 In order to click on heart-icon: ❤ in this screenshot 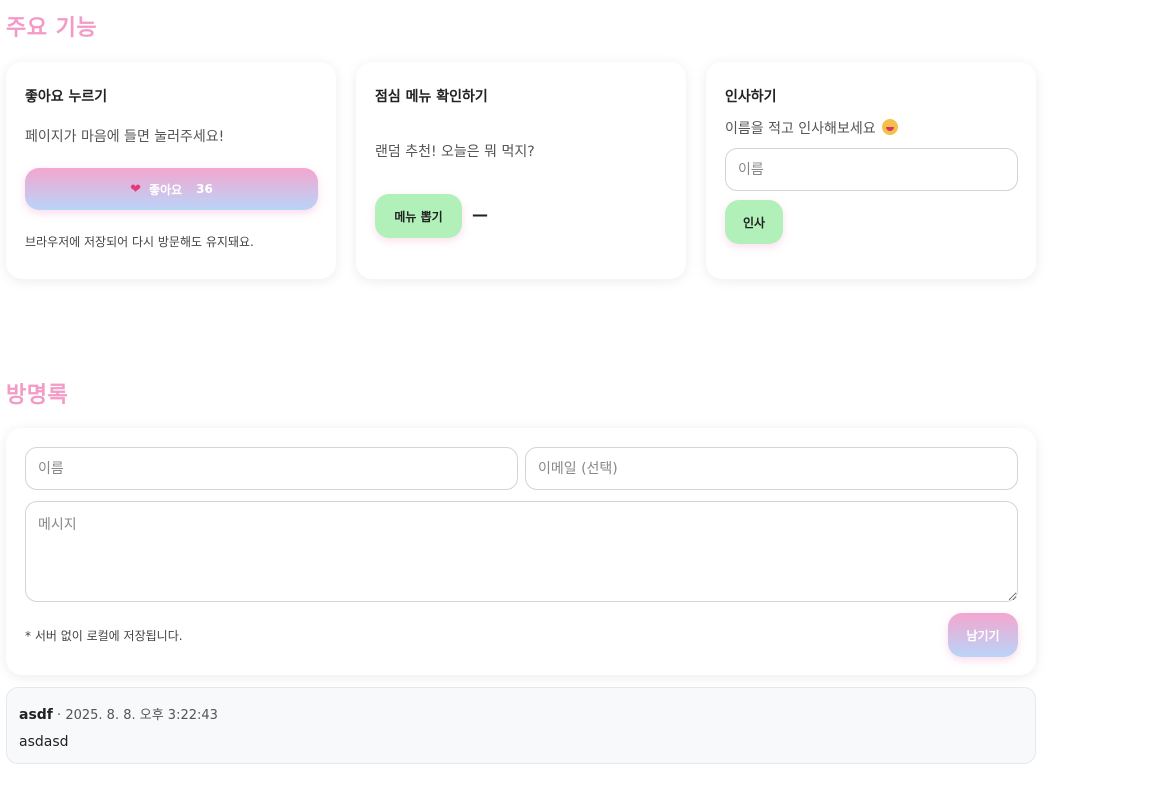, I will do `click(136, 189)`.